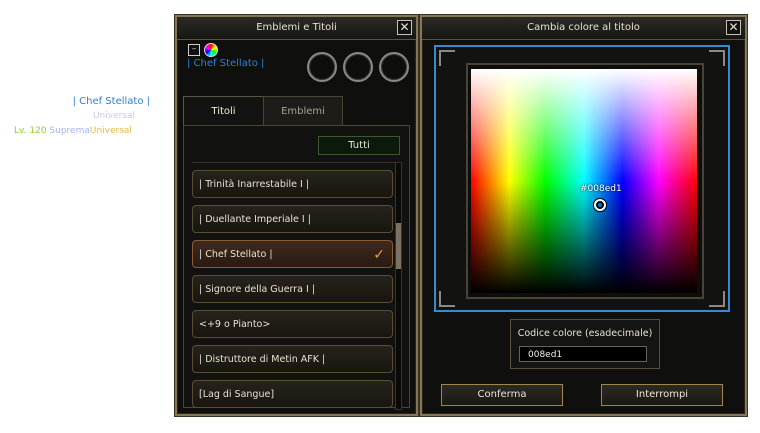 The height and width of the screenshot is (433, 760). What do you see at coordinates (194, 50) in the screenshot?
I see `minimize-button: –` at bounding box center [194, 50].